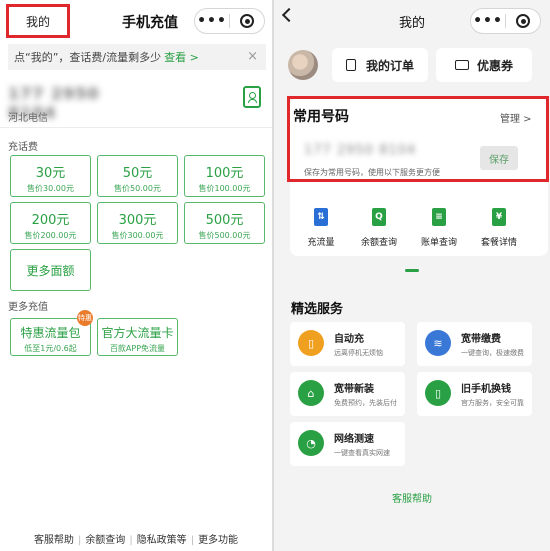 The width and height of the screenshot is (550, 551). Describe the element at coordinates (137, 188) in the screenshot. I see `amount-price: 售价50.00元` at that location.